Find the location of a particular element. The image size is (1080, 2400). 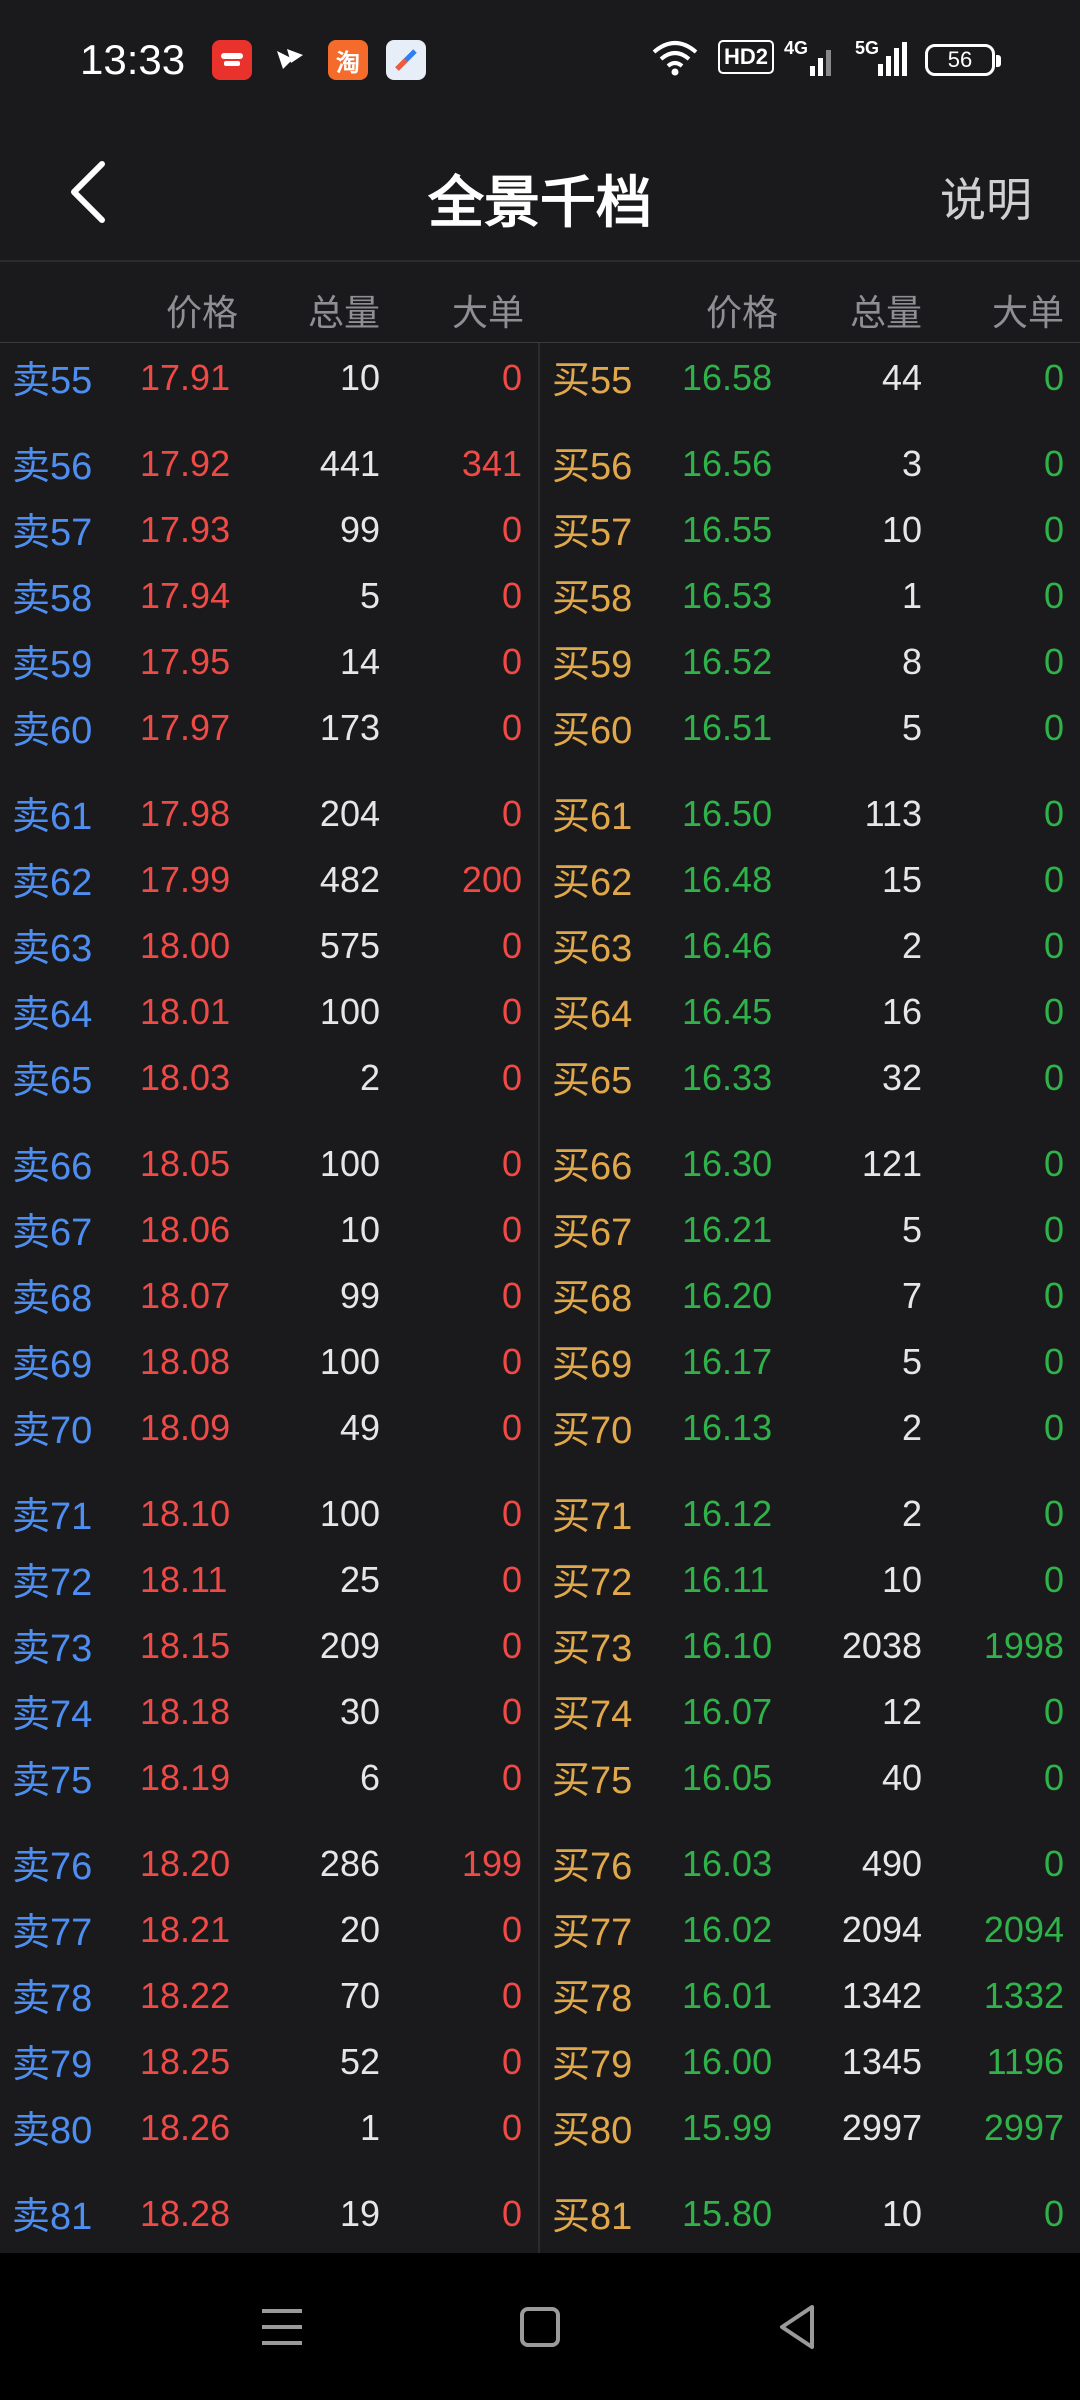

buy-level-label: 买79 is located at coordinates (592, 2065).